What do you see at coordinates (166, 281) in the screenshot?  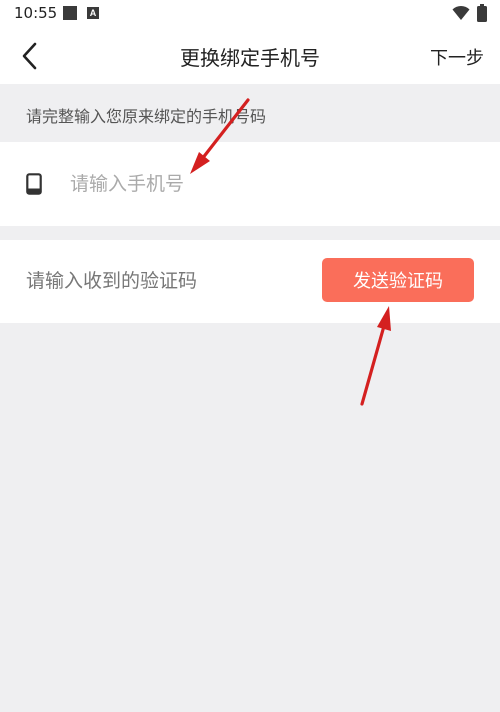 I see `verification-code-input` at bounding box center [166, 281].